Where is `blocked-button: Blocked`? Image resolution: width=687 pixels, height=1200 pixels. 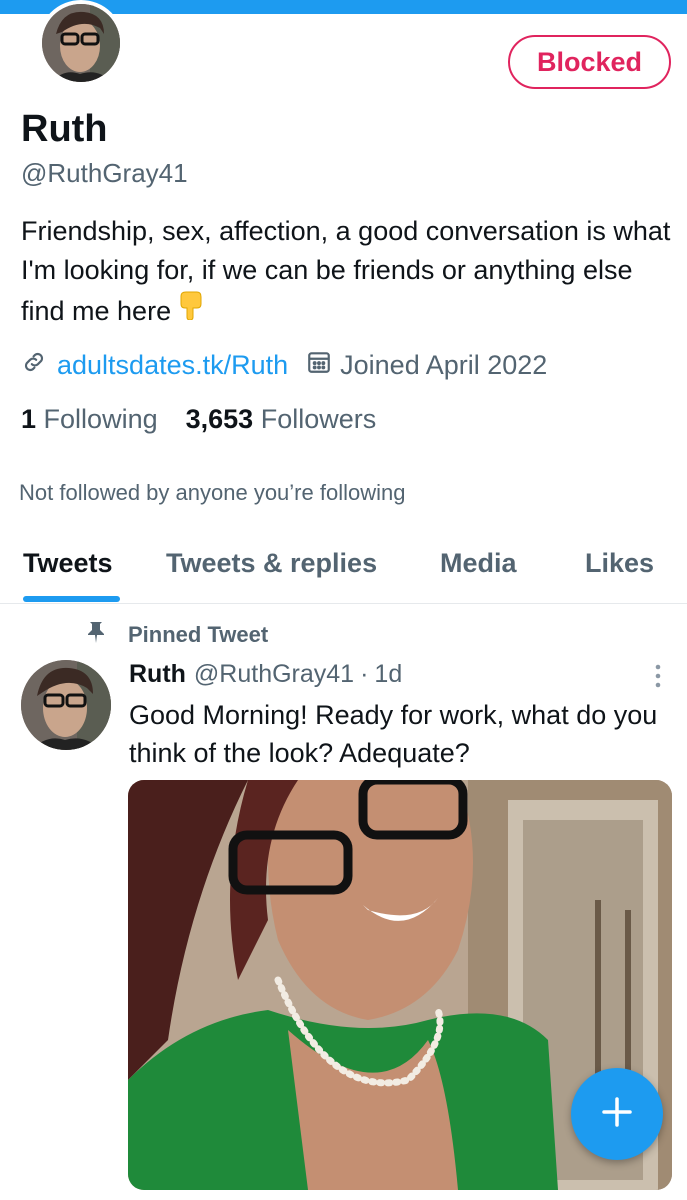 blocked-button: Blocked is located at coordinates (589, 62).